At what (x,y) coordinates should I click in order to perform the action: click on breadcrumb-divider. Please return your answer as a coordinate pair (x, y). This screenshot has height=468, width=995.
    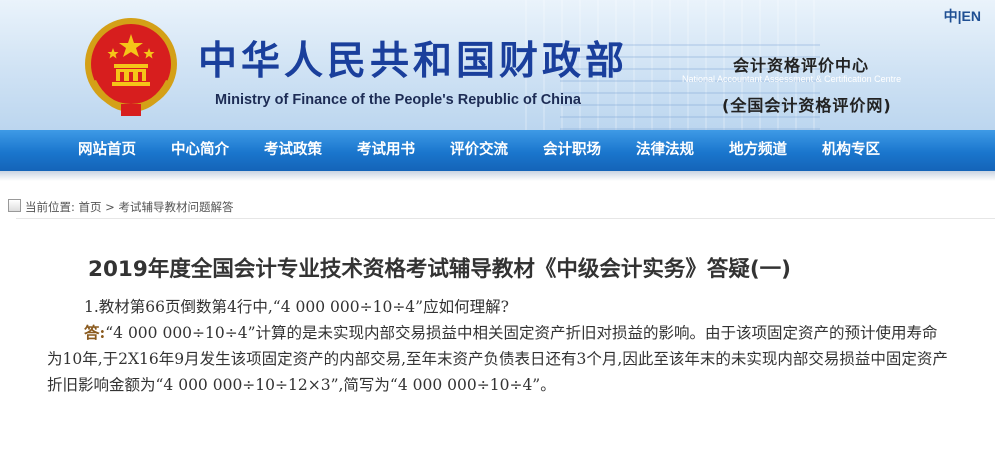
    Looking at the image, I should click on (505, 218).